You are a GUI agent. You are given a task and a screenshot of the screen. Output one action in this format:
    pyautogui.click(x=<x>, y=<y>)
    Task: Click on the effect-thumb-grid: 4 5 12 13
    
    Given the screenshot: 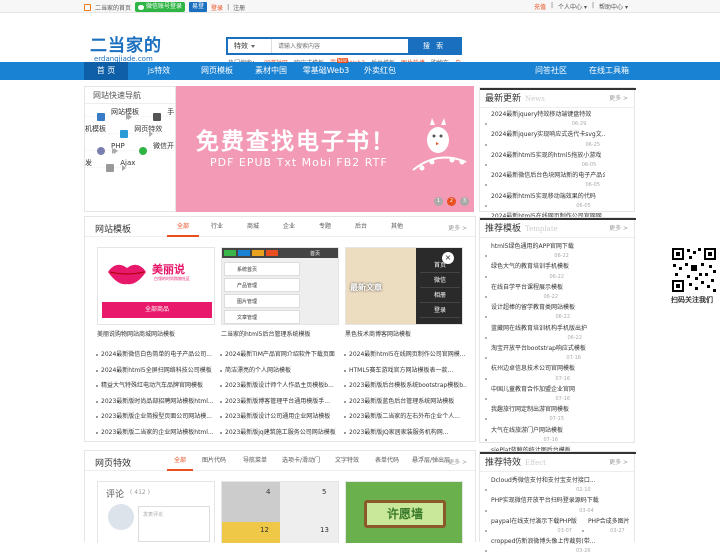 What is the action you would take?
    pyautogui.click(x=280, y=512)
    